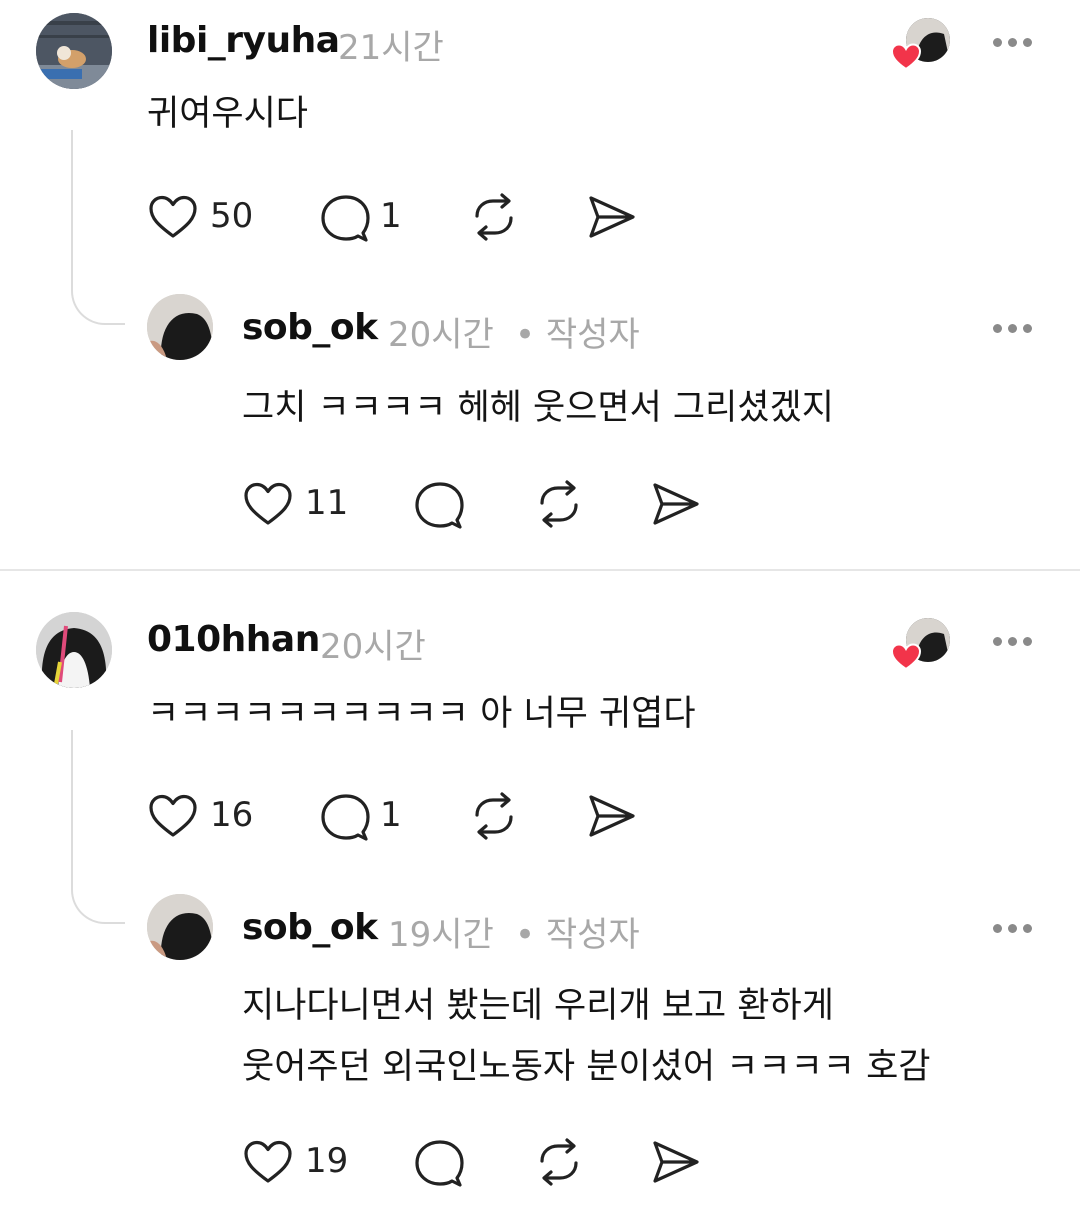 The width and height of the screenshot is (1080, 1208). I want to click on comment-text: 귀여우시다, so click(228, 114).